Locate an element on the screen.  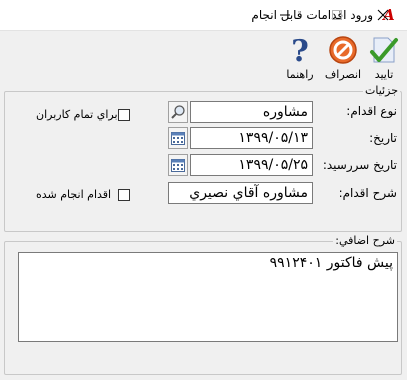
minimize-button is located at coordinates (285, 15).